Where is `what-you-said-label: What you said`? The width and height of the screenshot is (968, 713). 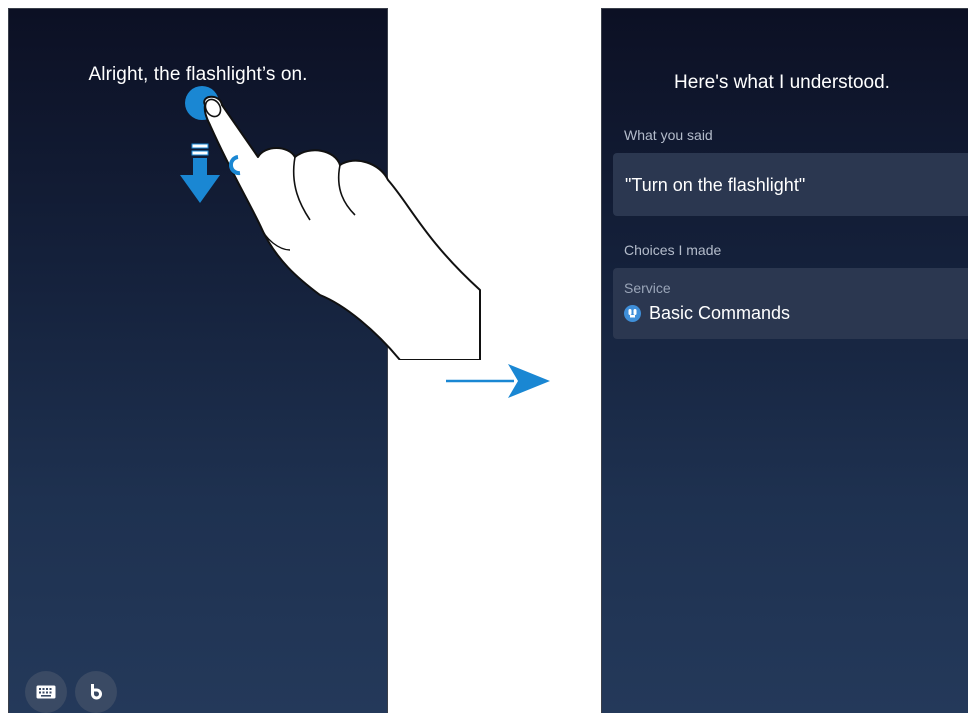 what-you-said-label: What you said is located at coordinates (668, 135).